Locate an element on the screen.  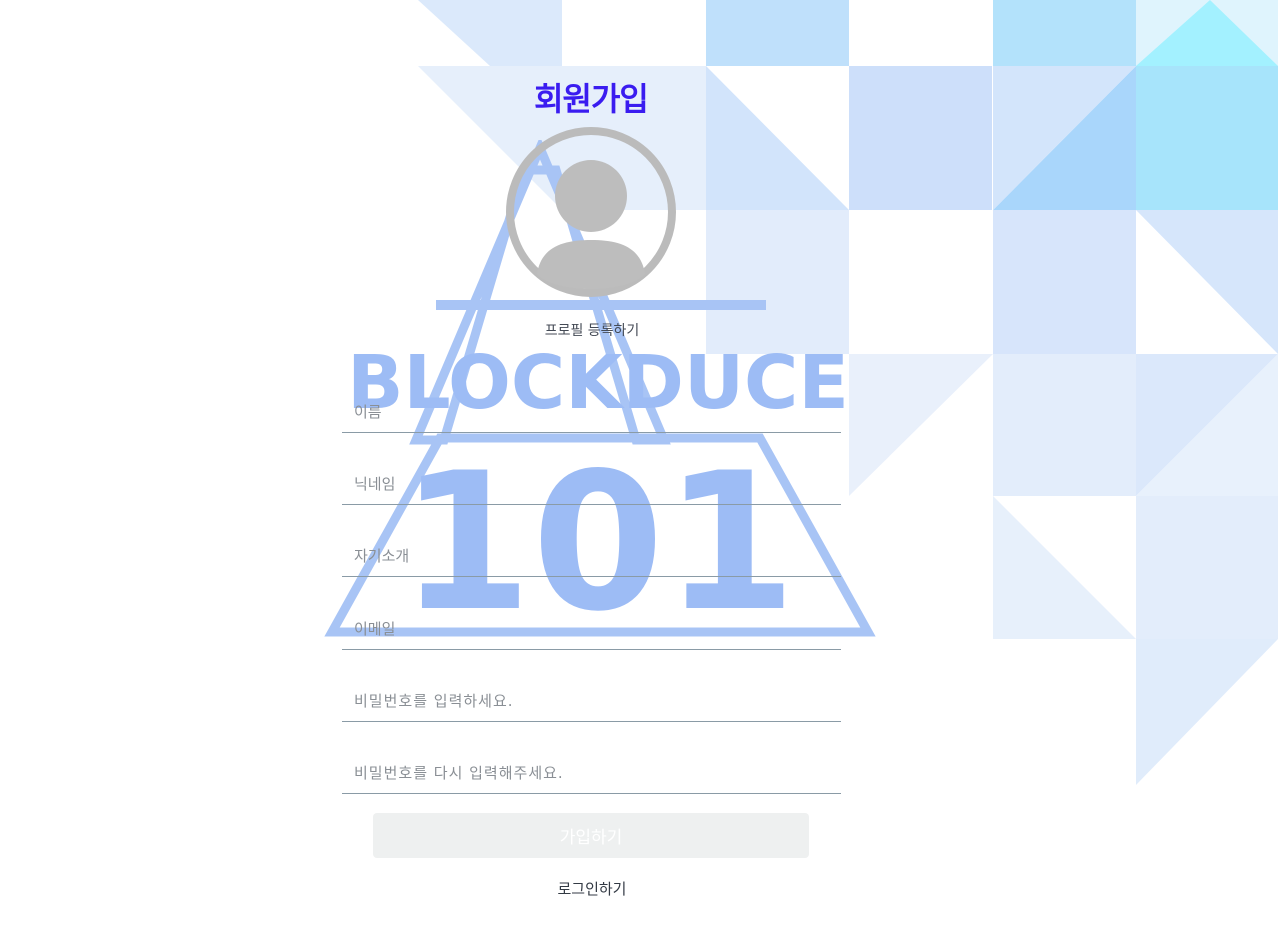
profile-register-link: 프로필 등록하기 is located at coordinates (592, 330).